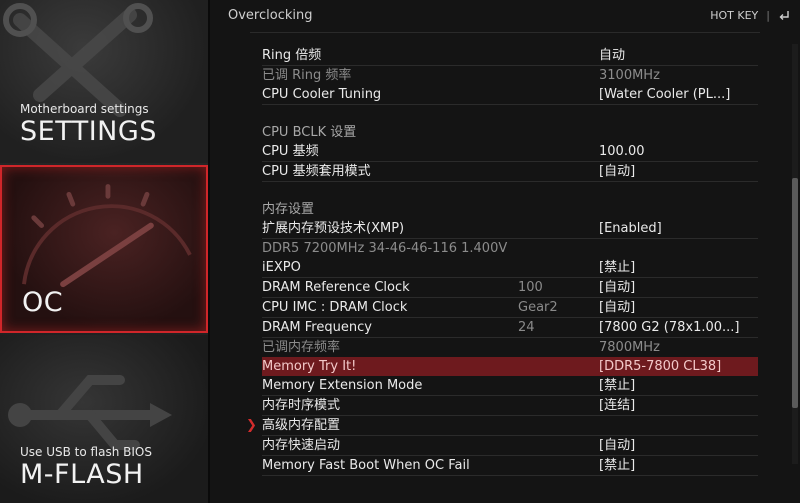 The height and width of the screenshot is (503, 800). I want to click on hotkey-button: HOT KEY, so click(734, 15).